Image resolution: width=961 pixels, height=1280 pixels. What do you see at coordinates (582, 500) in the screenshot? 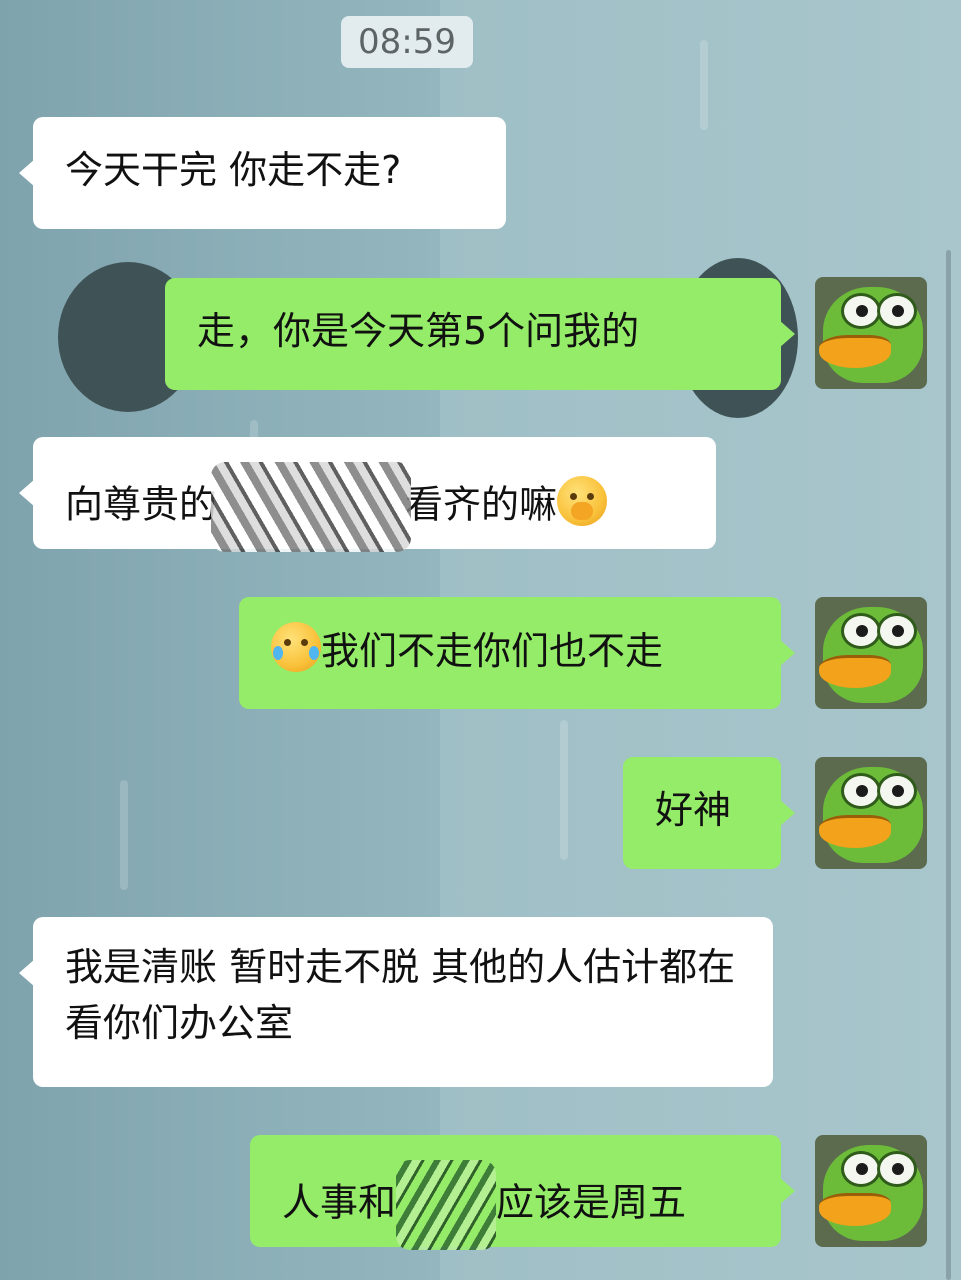
I see `hand-over-mouth-emoji-icon` at bounding box center [582, 500].